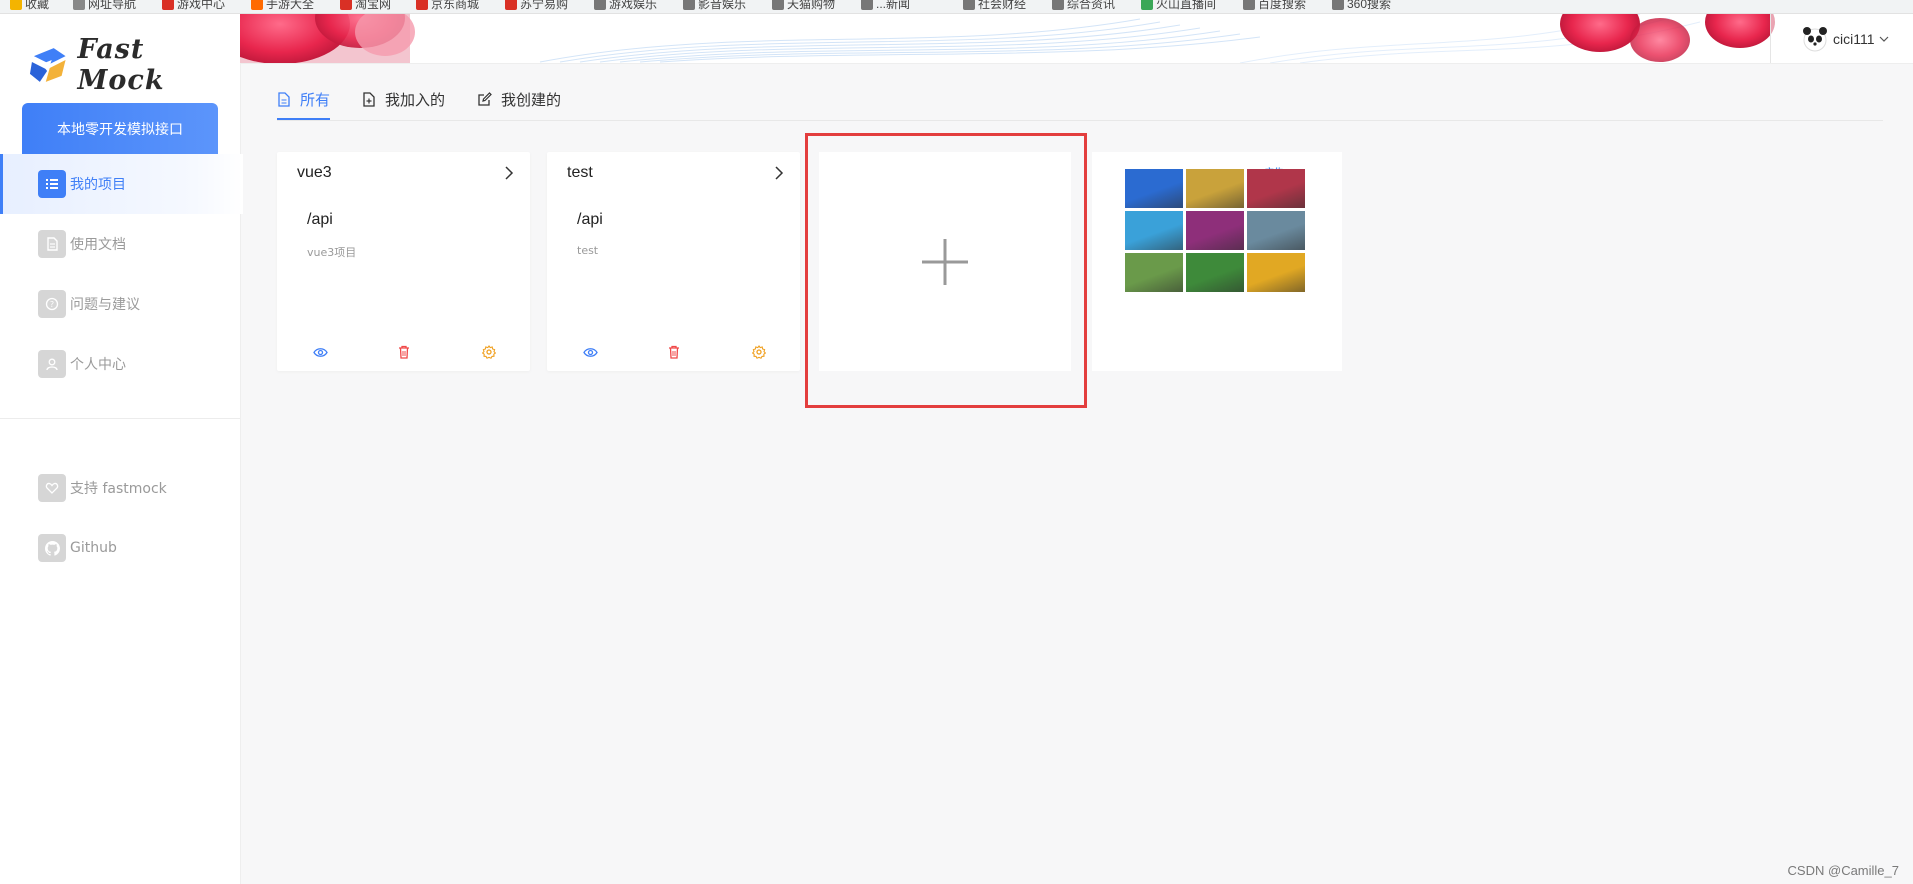 This screenshot has width=1913, height=884. I want to click on ad-game-grid, so click(1215, 230).